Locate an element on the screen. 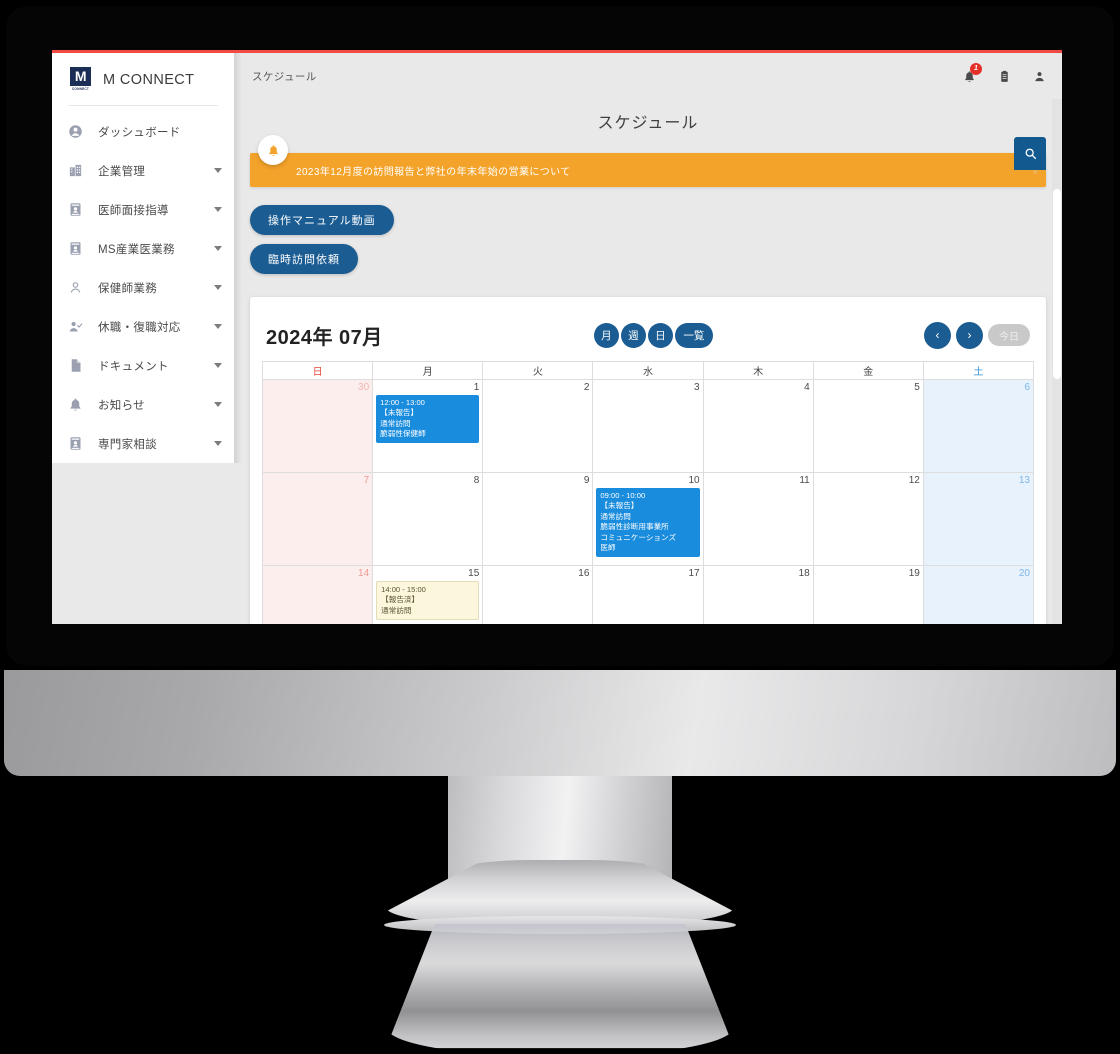 The image size is (1120, 1054). calendar-day-cell: 15 14:00 - 15:00 【報告済】 通常訪問 is located at coordinates (428, 594).